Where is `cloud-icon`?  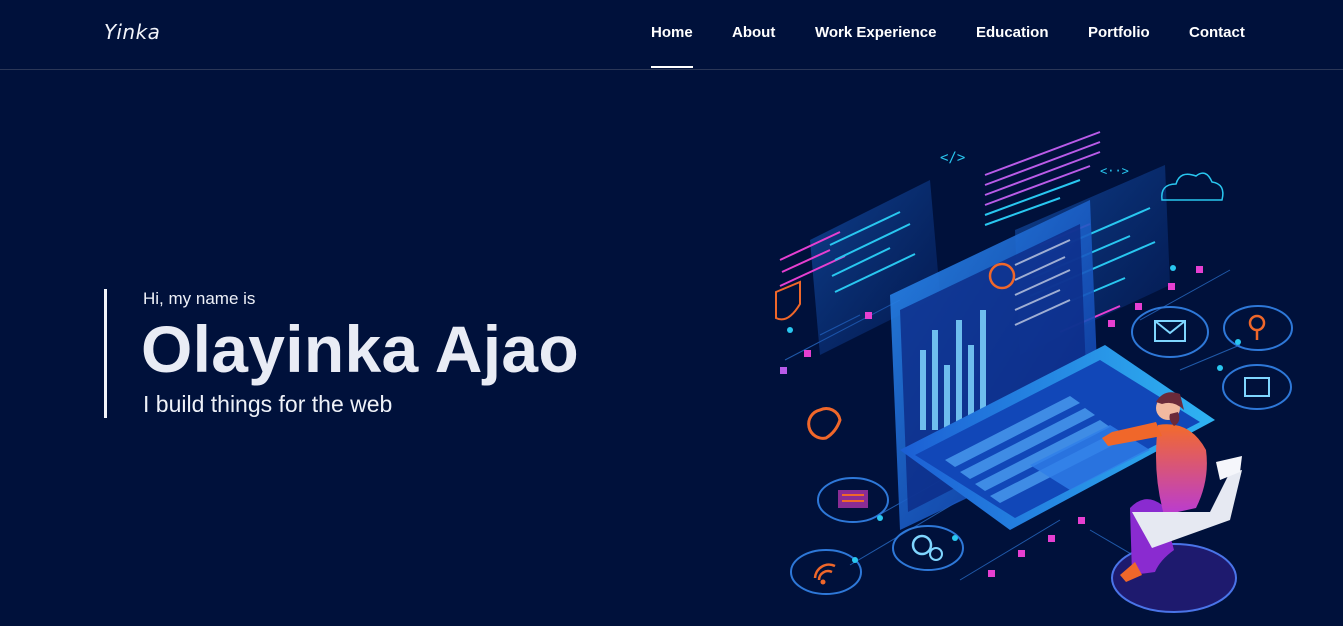 cloud-icon is located at coordinates (1192, 186).